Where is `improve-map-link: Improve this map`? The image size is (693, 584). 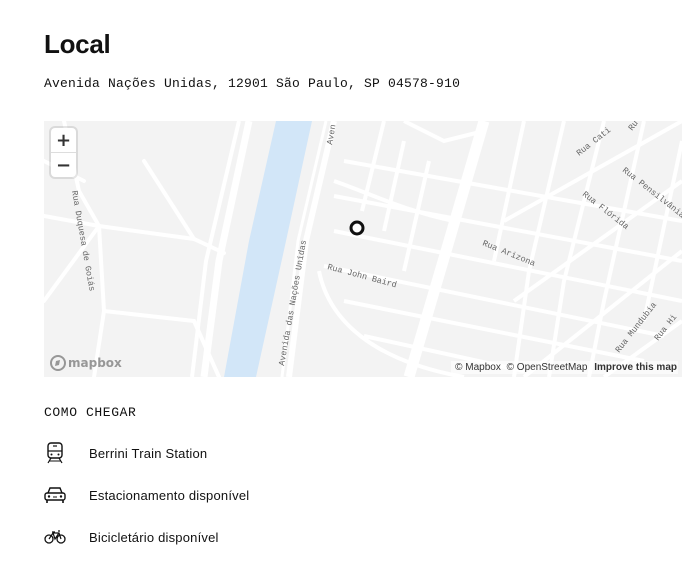 improve-map-link: Improve this map is located at coordinates (635, 367).